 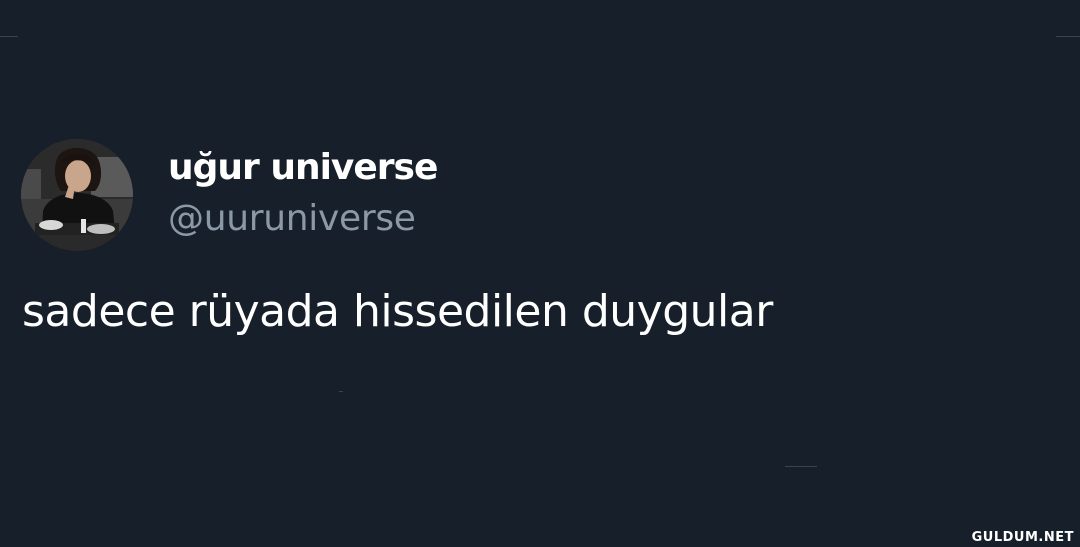 I want to click on tweet-text: sadece rüyada hissedilen duygular, so click(x=397, y=311).